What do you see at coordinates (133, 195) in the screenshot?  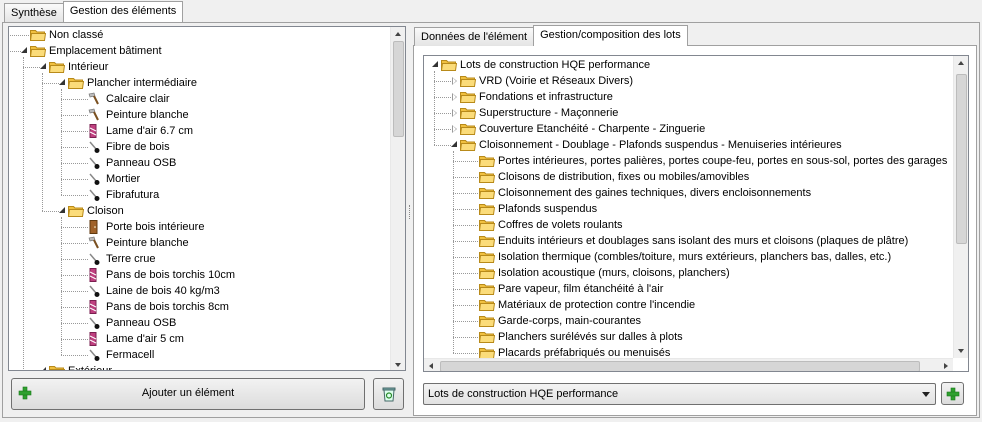 I see `tree-item-label: Fibrafutura` at bounding box center [133, 195].